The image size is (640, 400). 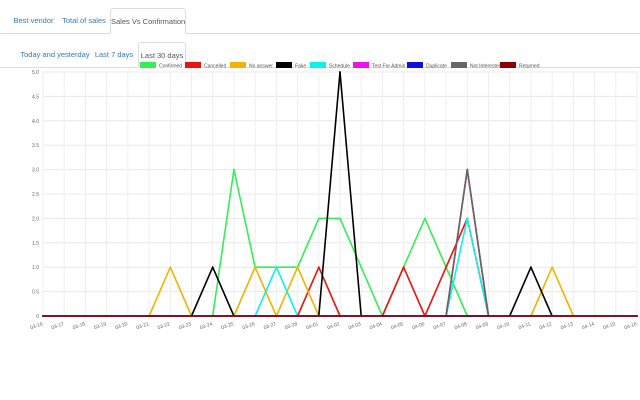 What do you see at coordinates (35, 195) in the screenshot?
I see `y-tick-label: 2.5` at bounding box center [35, 195].